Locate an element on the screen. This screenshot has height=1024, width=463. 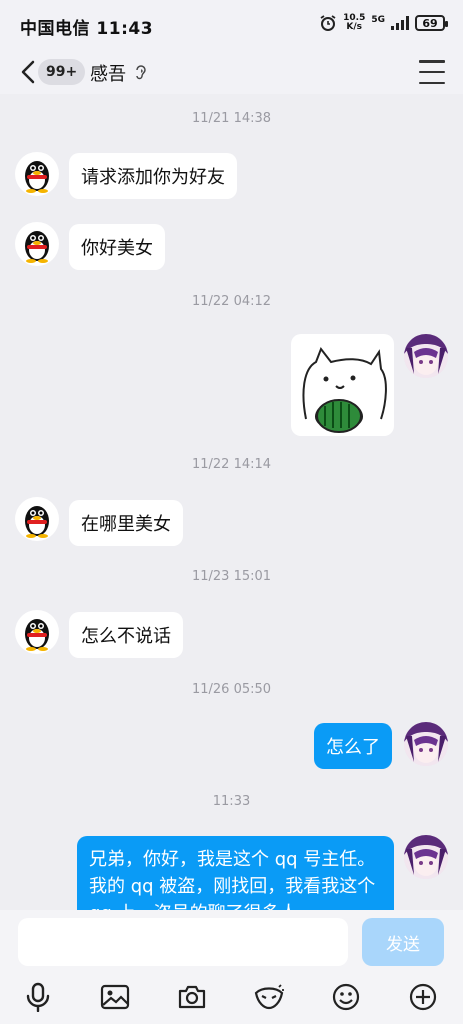
network-speed: 10.5 K/s is located at coordinates (354, 22).